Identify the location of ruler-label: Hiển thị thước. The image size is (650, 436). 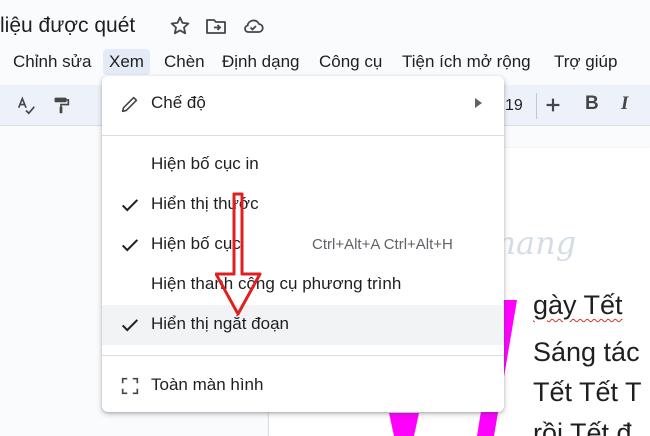
(205, 203).